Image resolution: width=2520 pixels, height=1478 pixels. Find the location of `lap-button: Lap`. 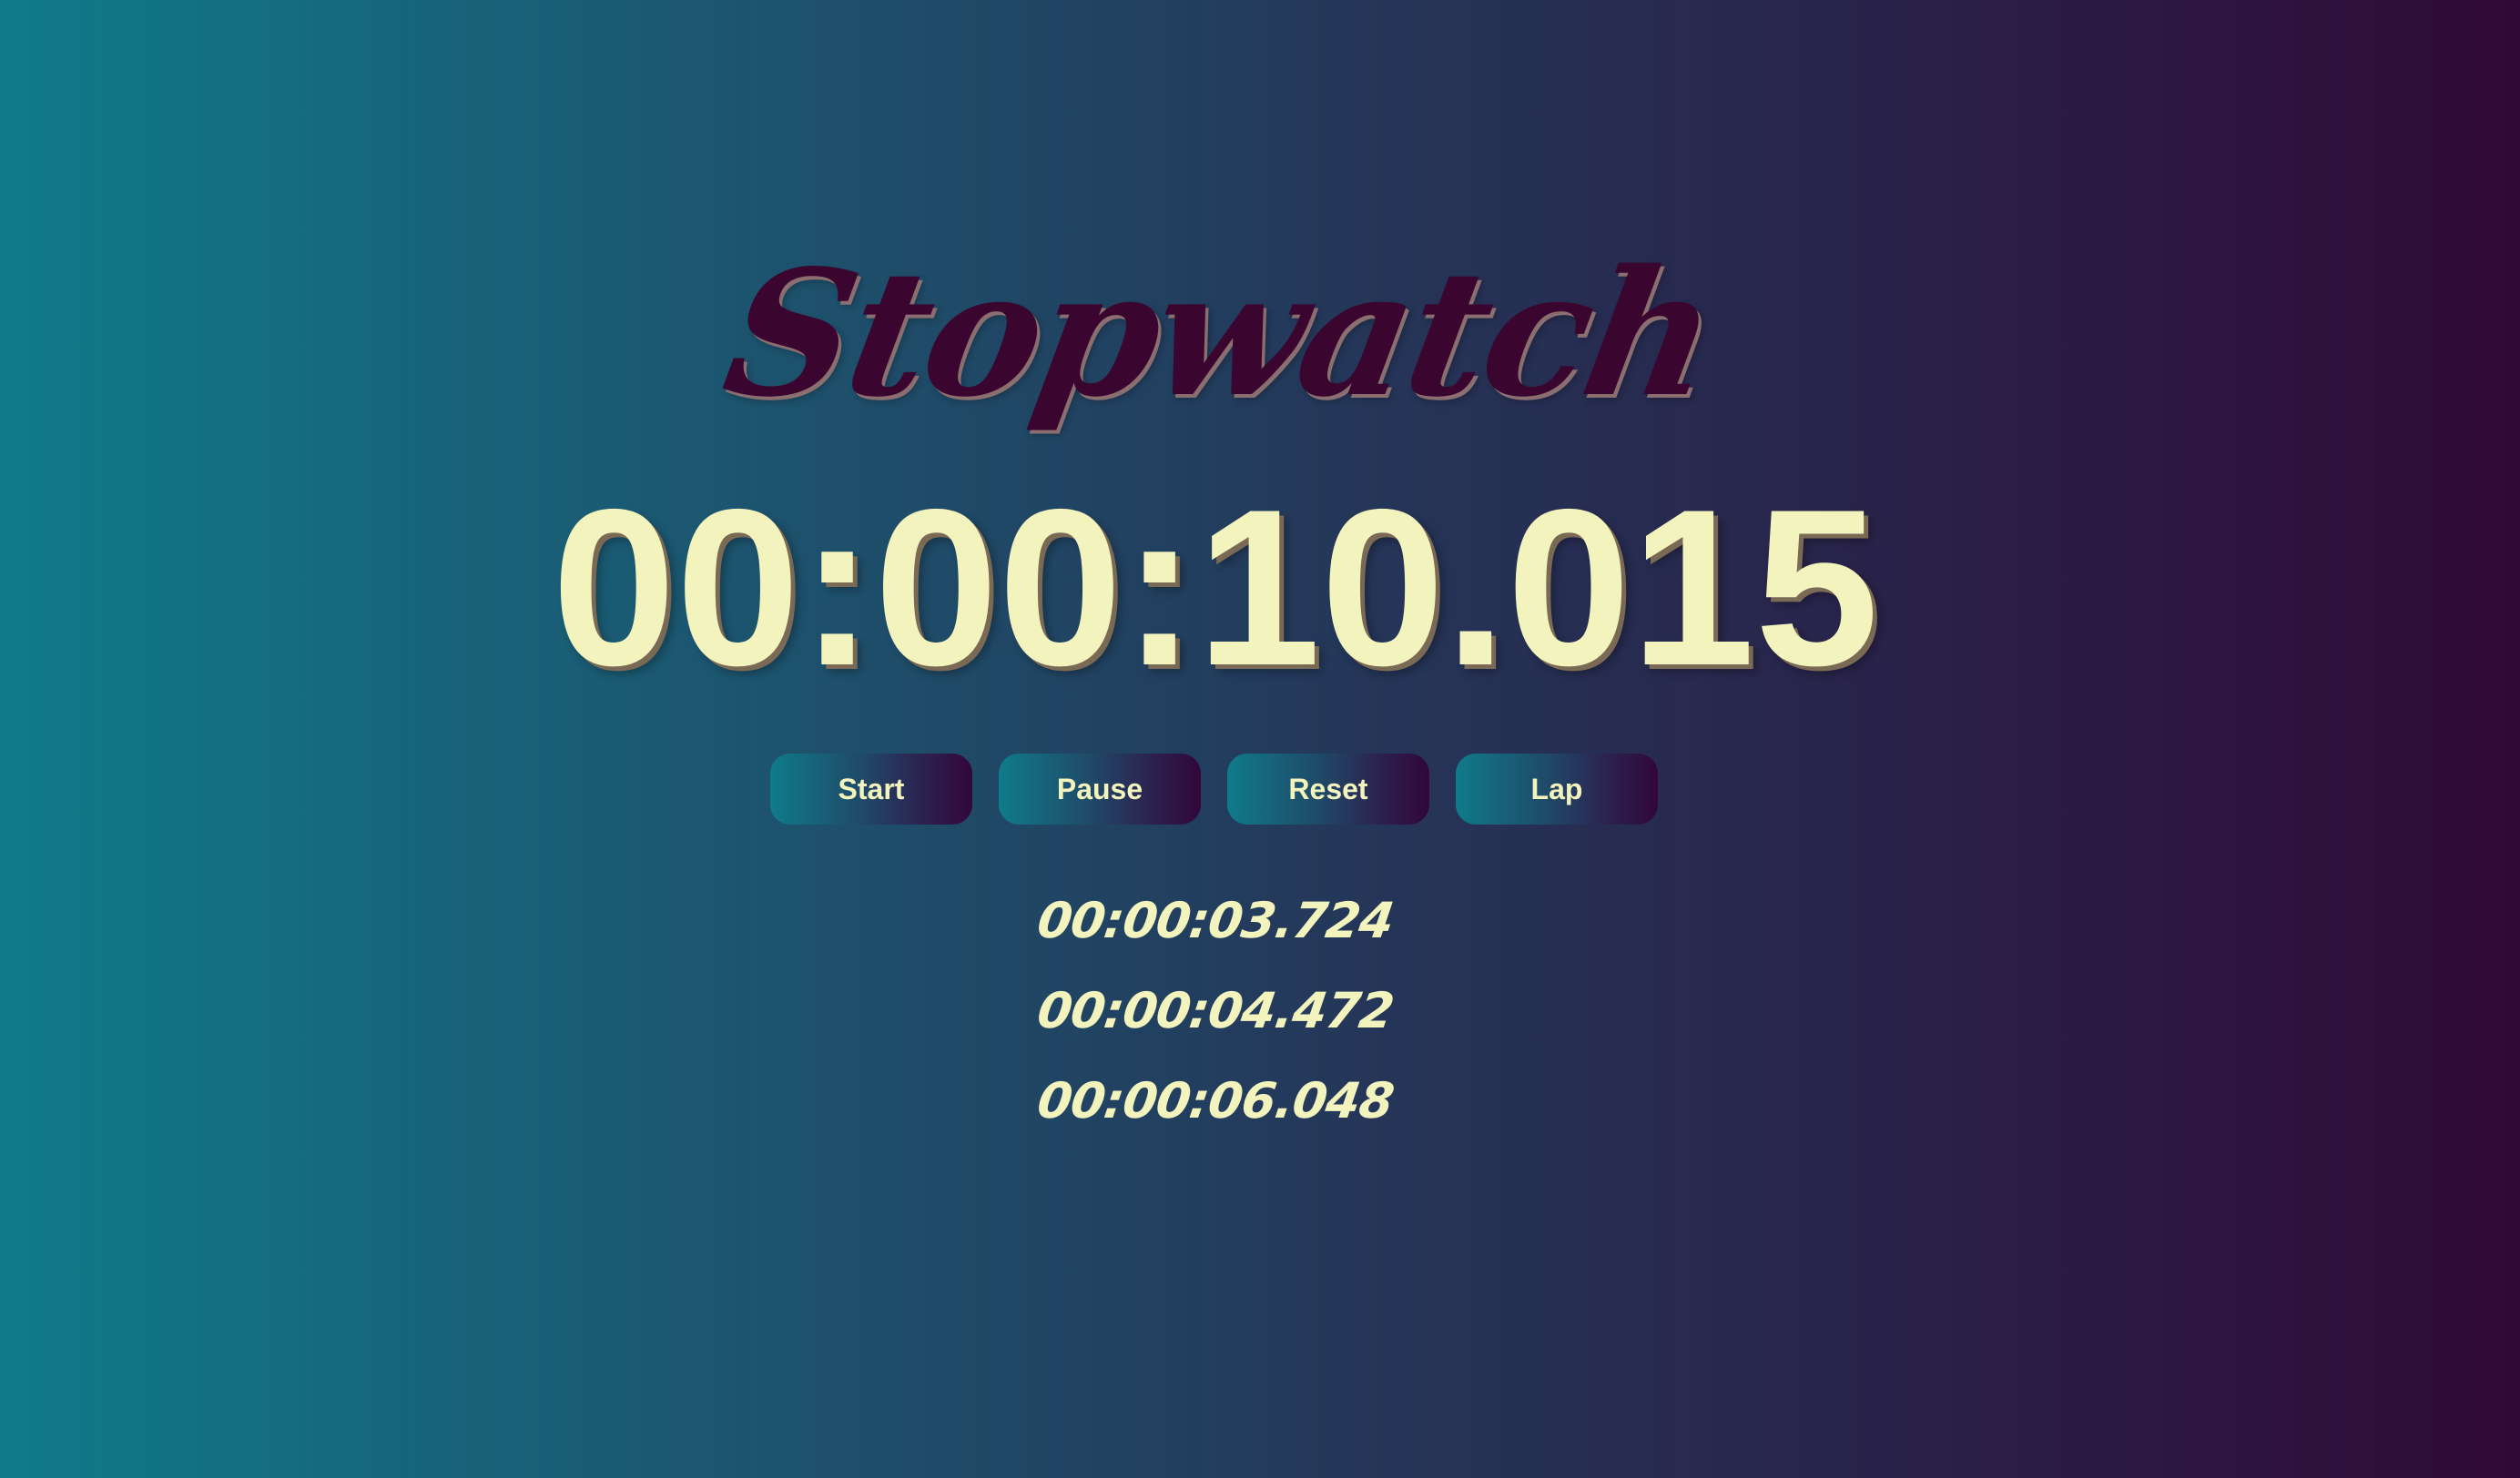

lap-button: Lap is located at coordinates (1557, 789).